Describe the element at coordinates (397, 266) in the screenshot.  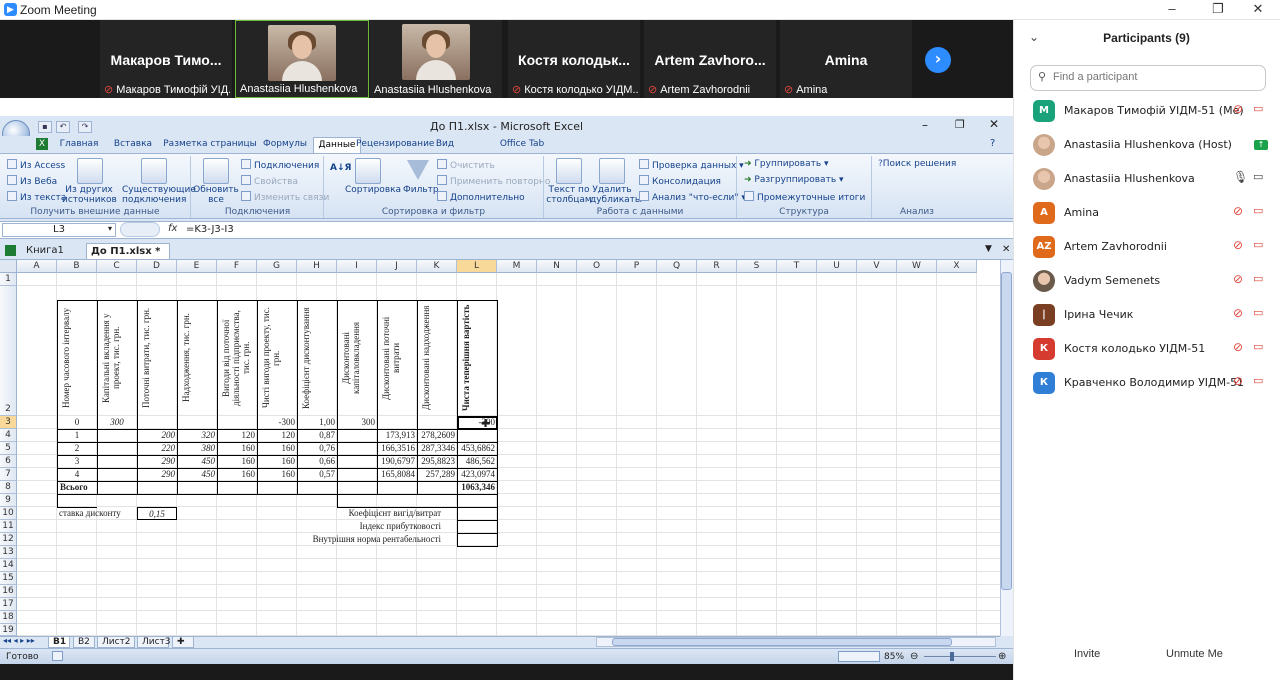
I see `column-header: J` at that location.